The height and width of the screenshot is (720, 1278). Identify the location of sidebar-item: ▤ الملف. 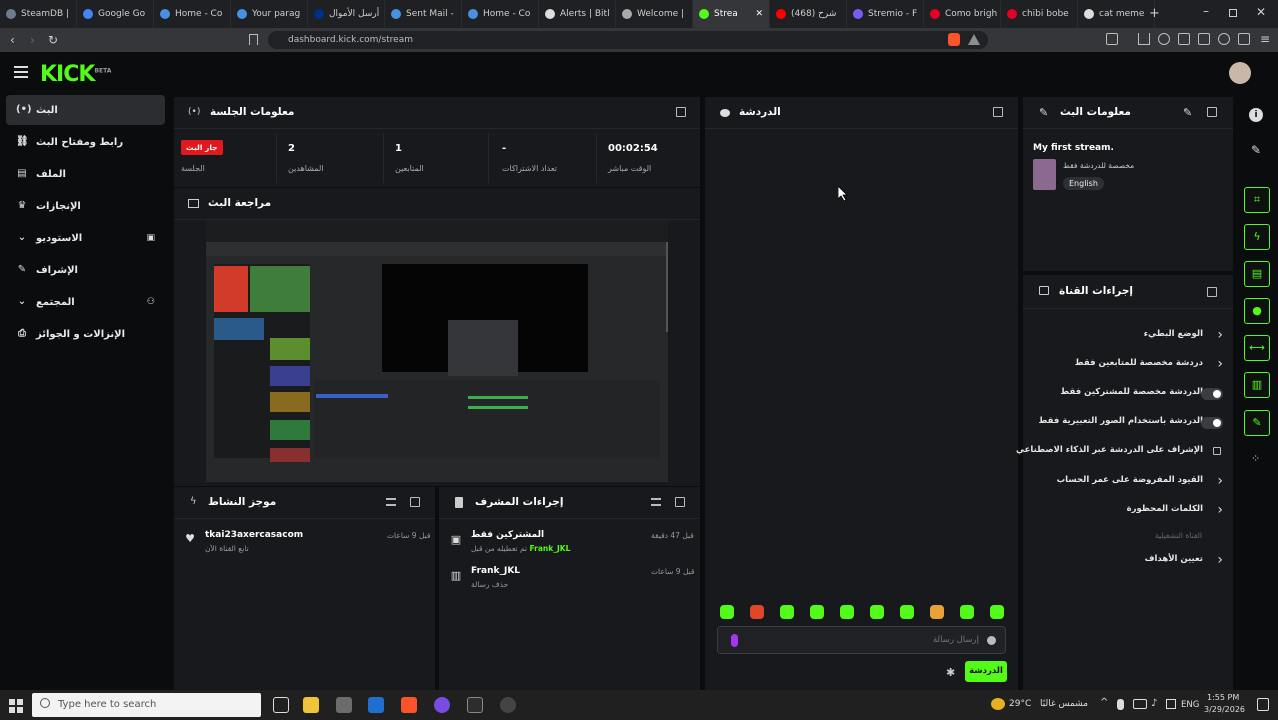
(85, 174).